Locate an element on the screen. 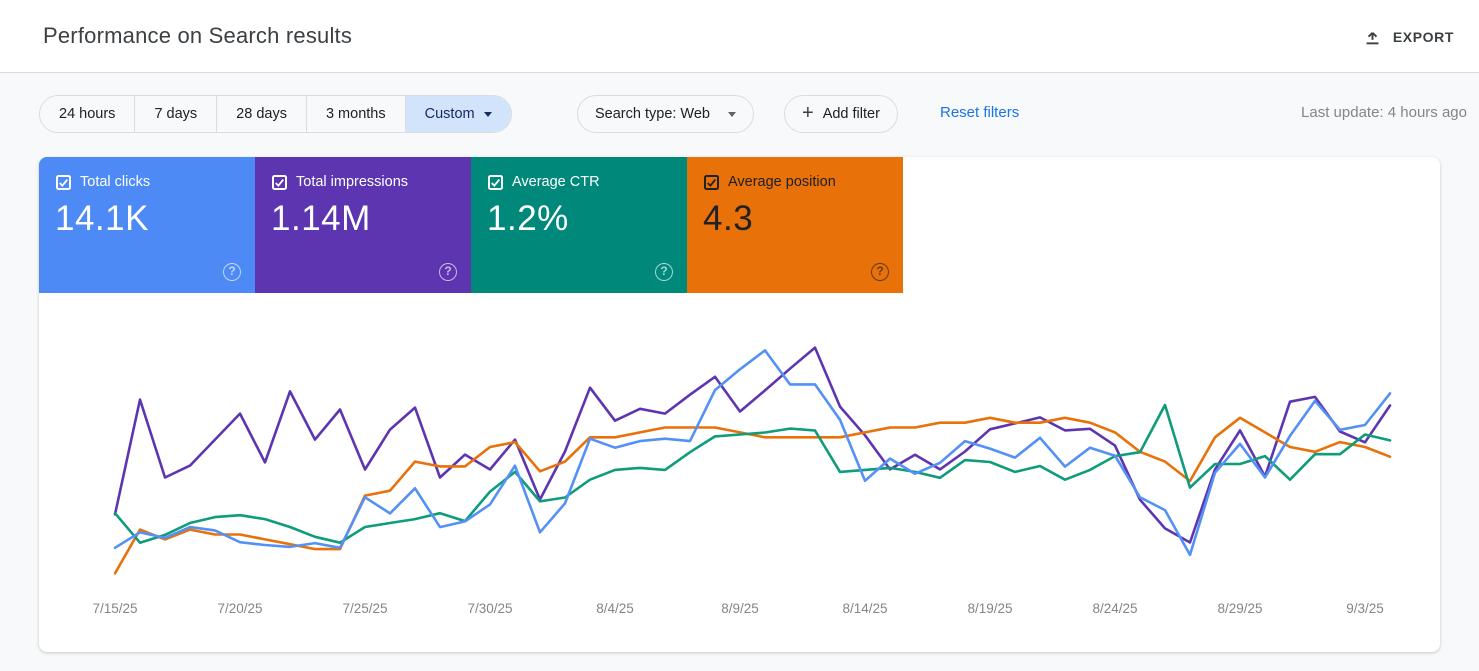 This screenshot has height=671, width=1479. add-filter-chip: + Add filter is located at coordinates (841, 114).